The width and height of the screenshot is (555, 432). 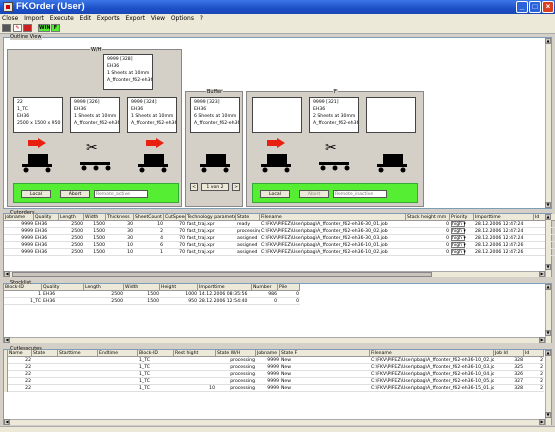 What do you see at coordinates (27, 28) in the screenshot?
I see `stop-icon` at bounding box center [27, 28].